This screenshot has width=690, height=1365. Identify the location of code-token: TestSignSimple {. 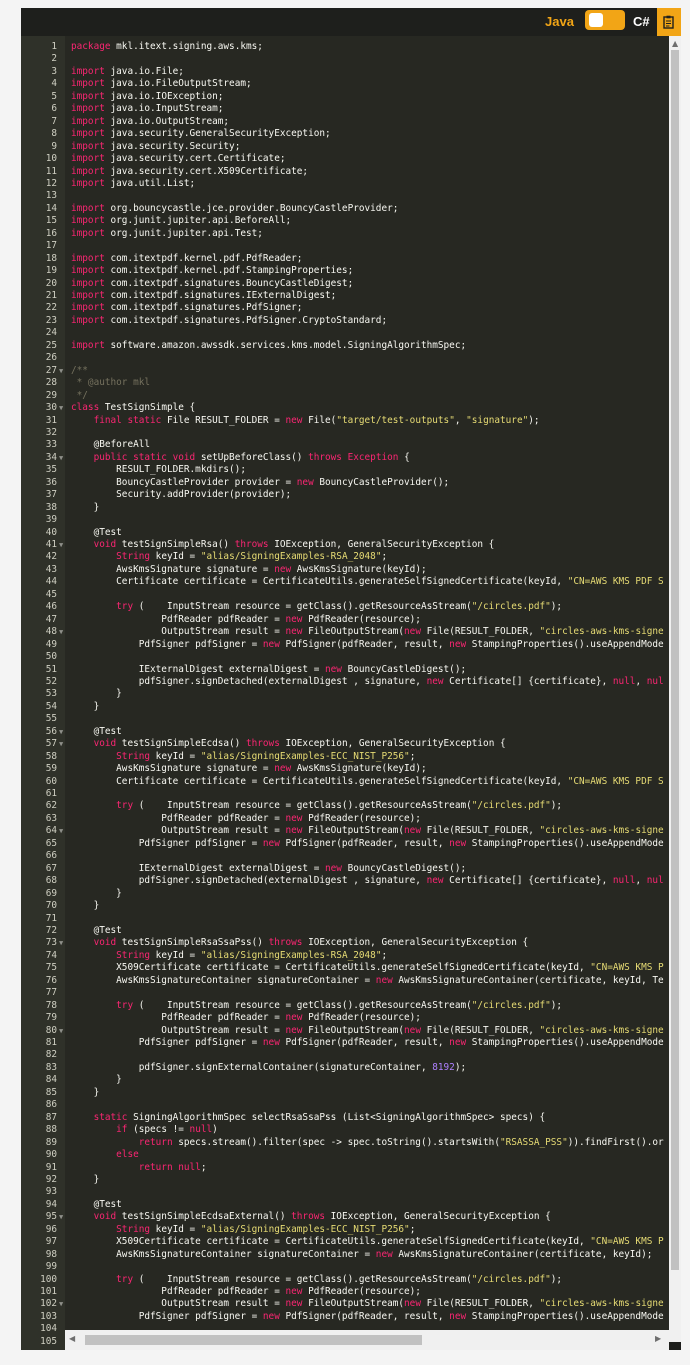
(147, 408).